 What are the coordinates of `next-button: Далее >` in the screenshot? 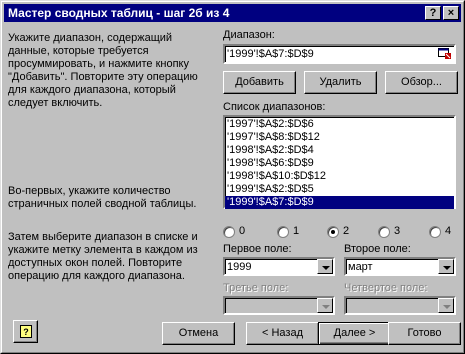 It's located at (354, 333).